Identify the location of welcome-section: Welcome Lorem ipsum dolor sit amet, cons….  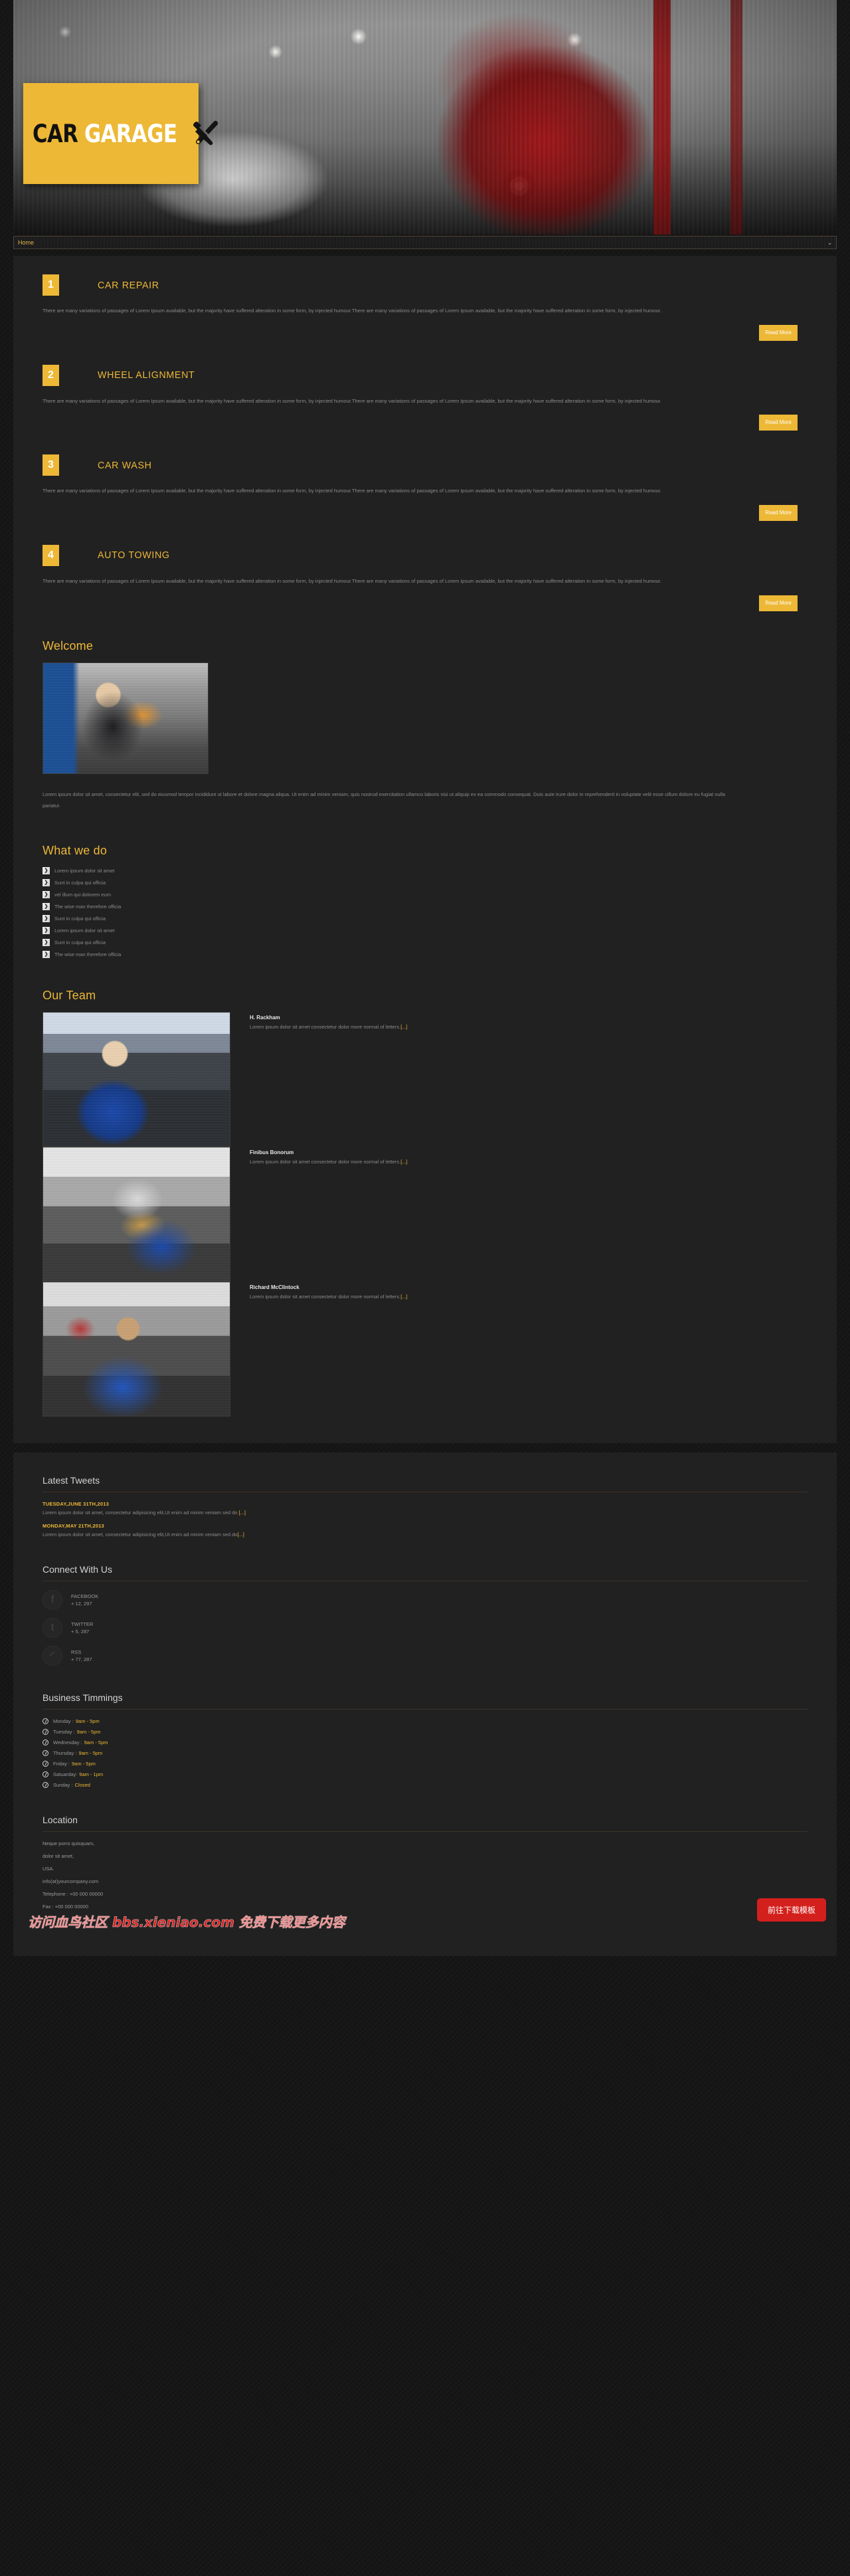
(425, 726).